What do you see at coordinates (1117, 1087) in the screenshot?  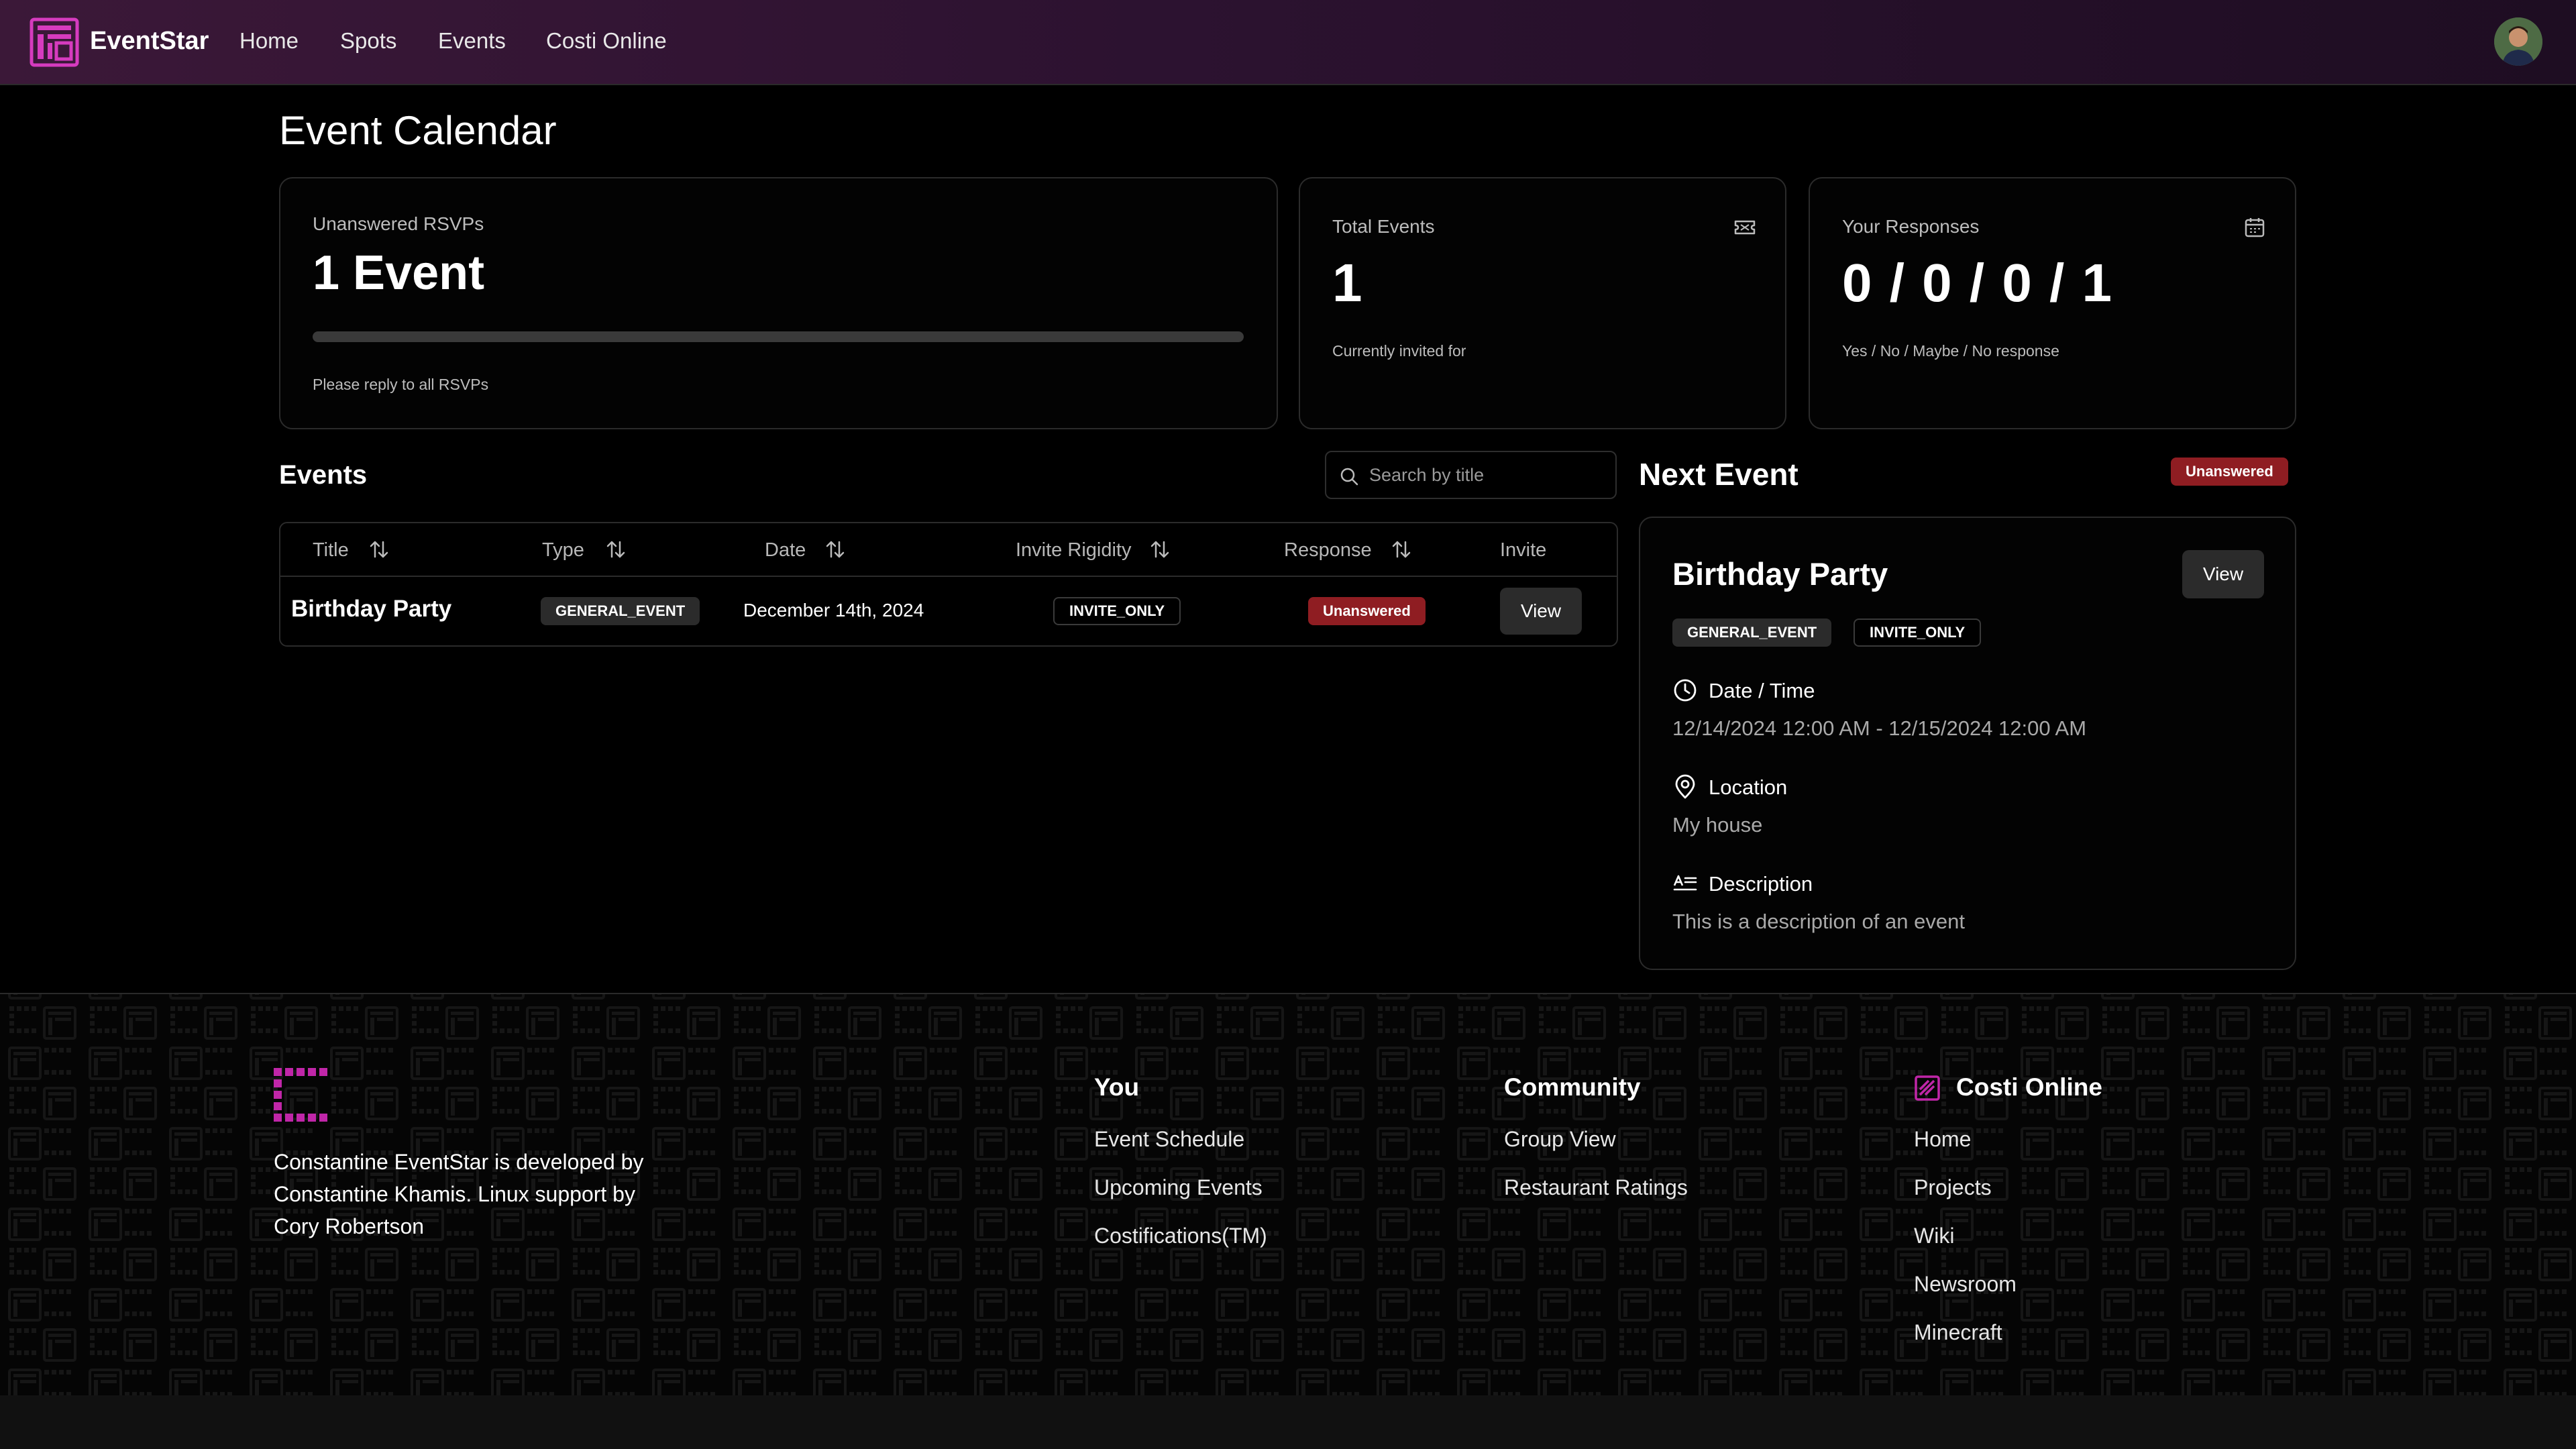 I see `footer-heading-you: You` at bounding box center [1117, 1087].